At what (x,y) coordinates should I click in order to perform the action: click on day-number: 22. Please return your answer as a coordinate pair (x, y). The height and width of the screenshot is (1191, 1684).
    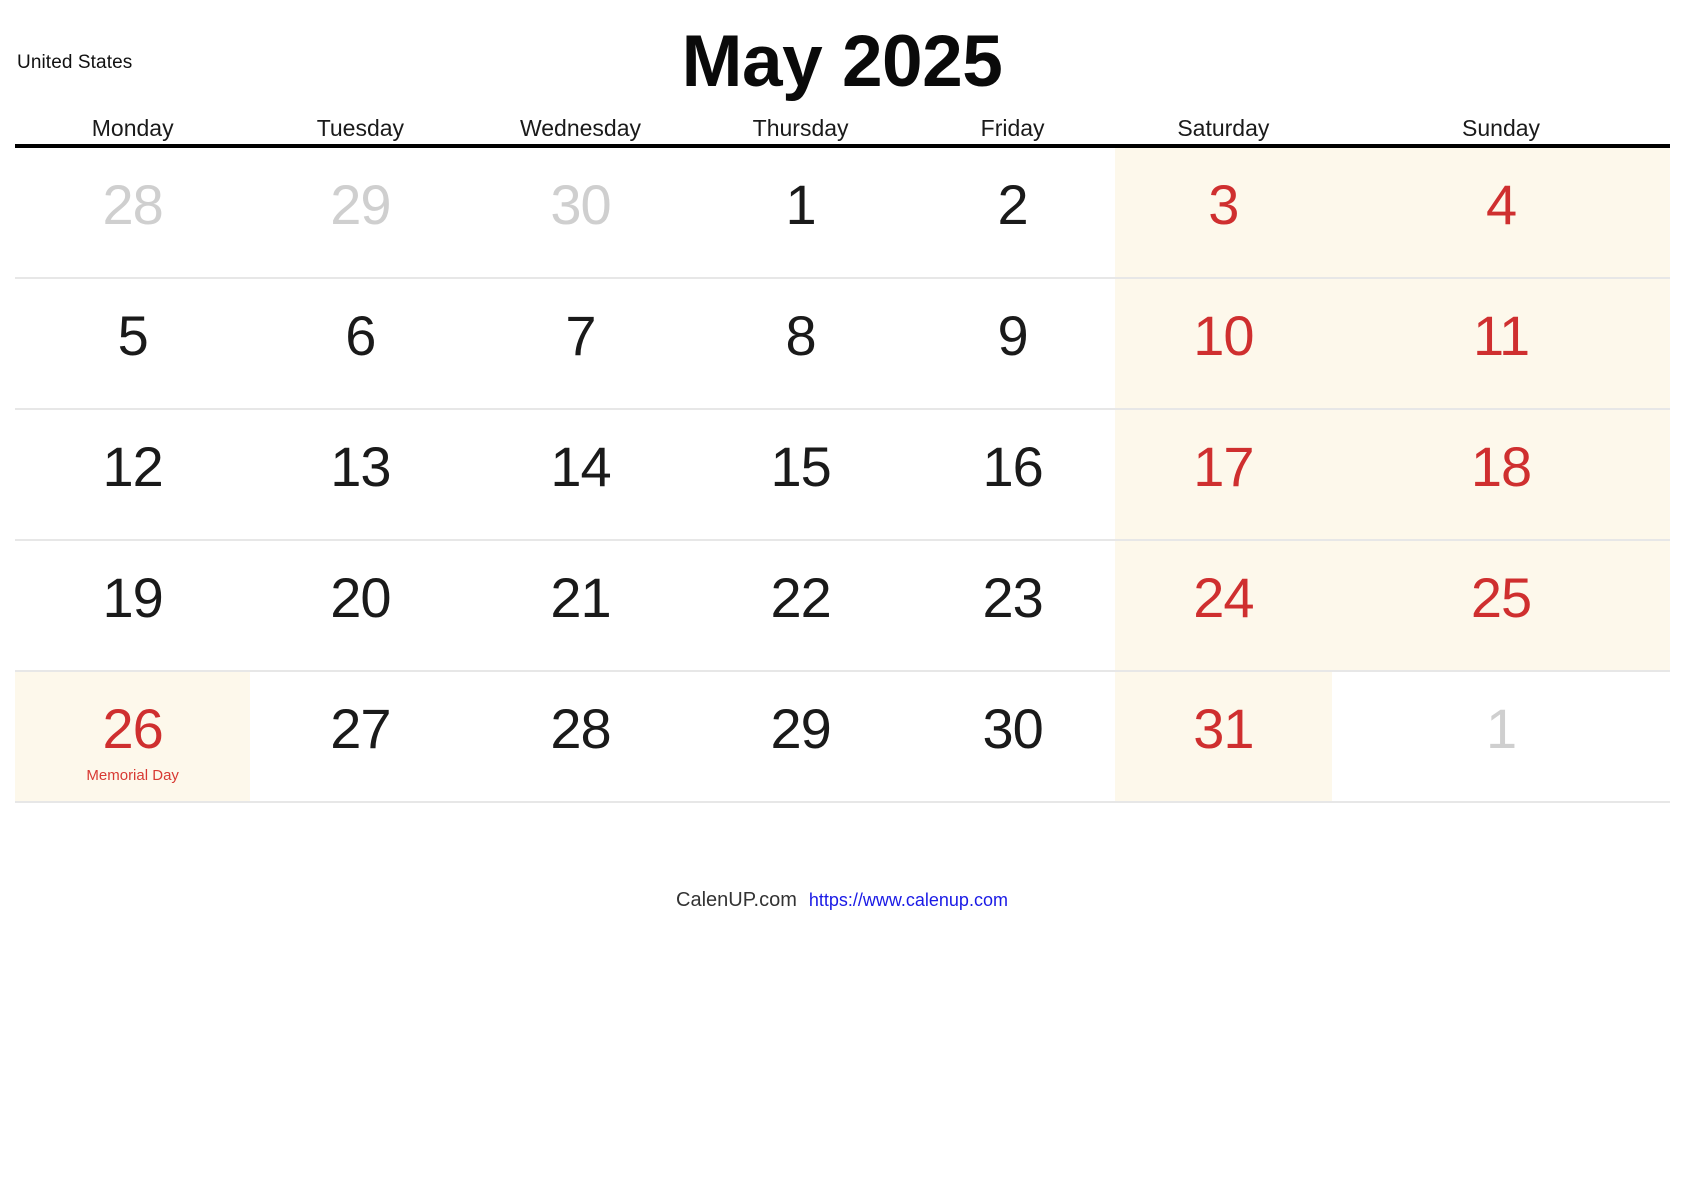
    Looking at the image, I should click on (800, 597).